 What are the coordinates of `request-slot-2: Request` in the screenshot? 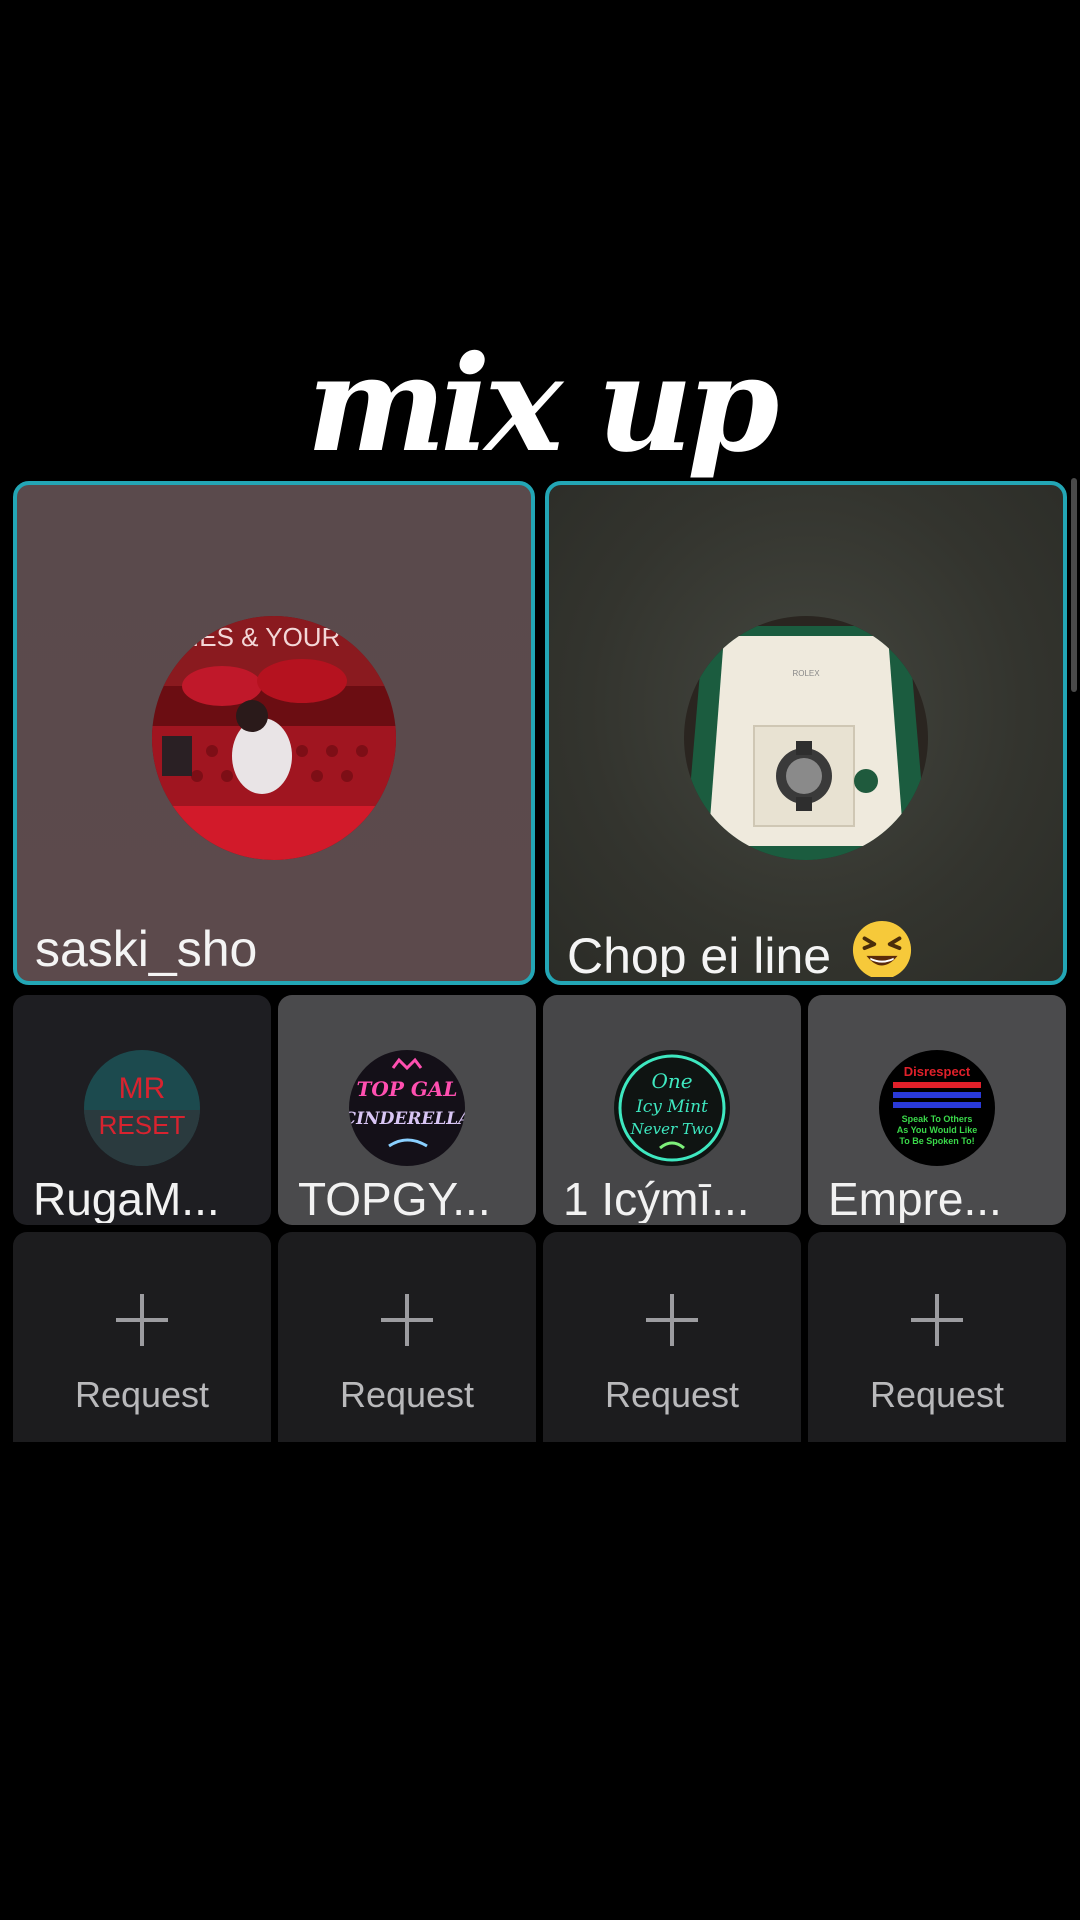 It's located at (407, 1337).